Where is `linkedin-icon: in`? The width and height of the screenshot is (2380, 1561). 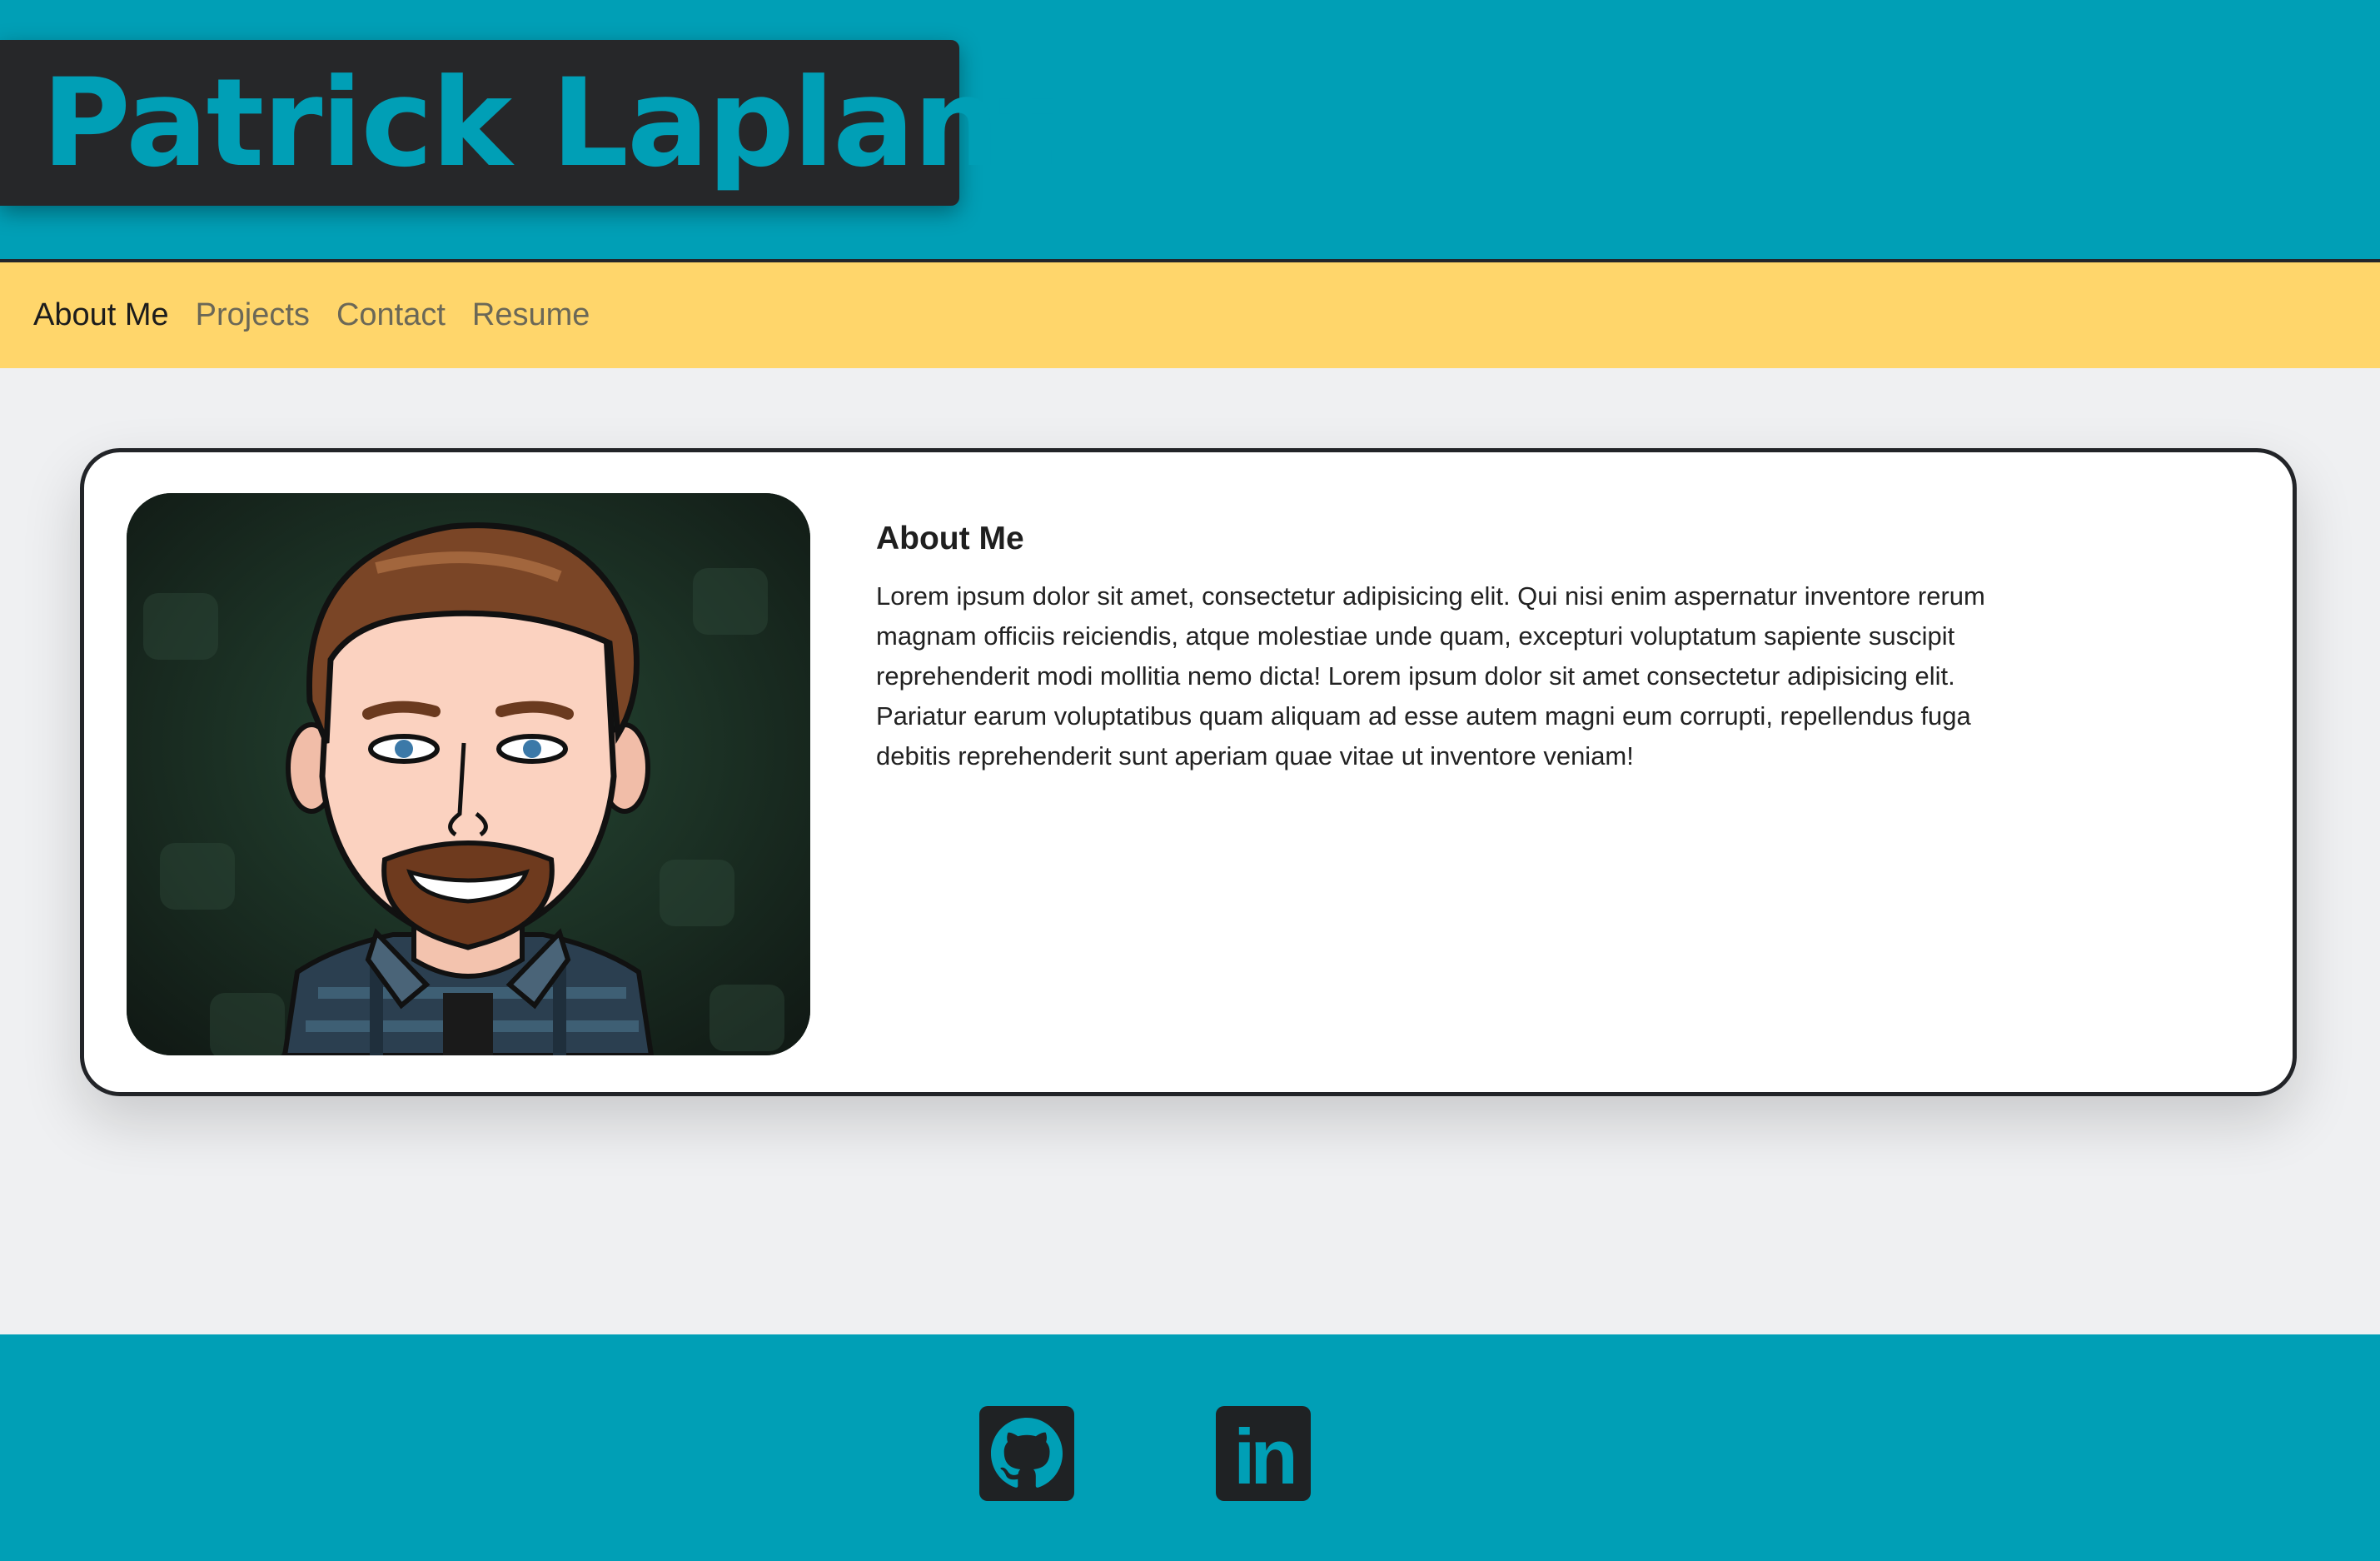
linkedin-icon: in is located at coordinates (1265, 1457).